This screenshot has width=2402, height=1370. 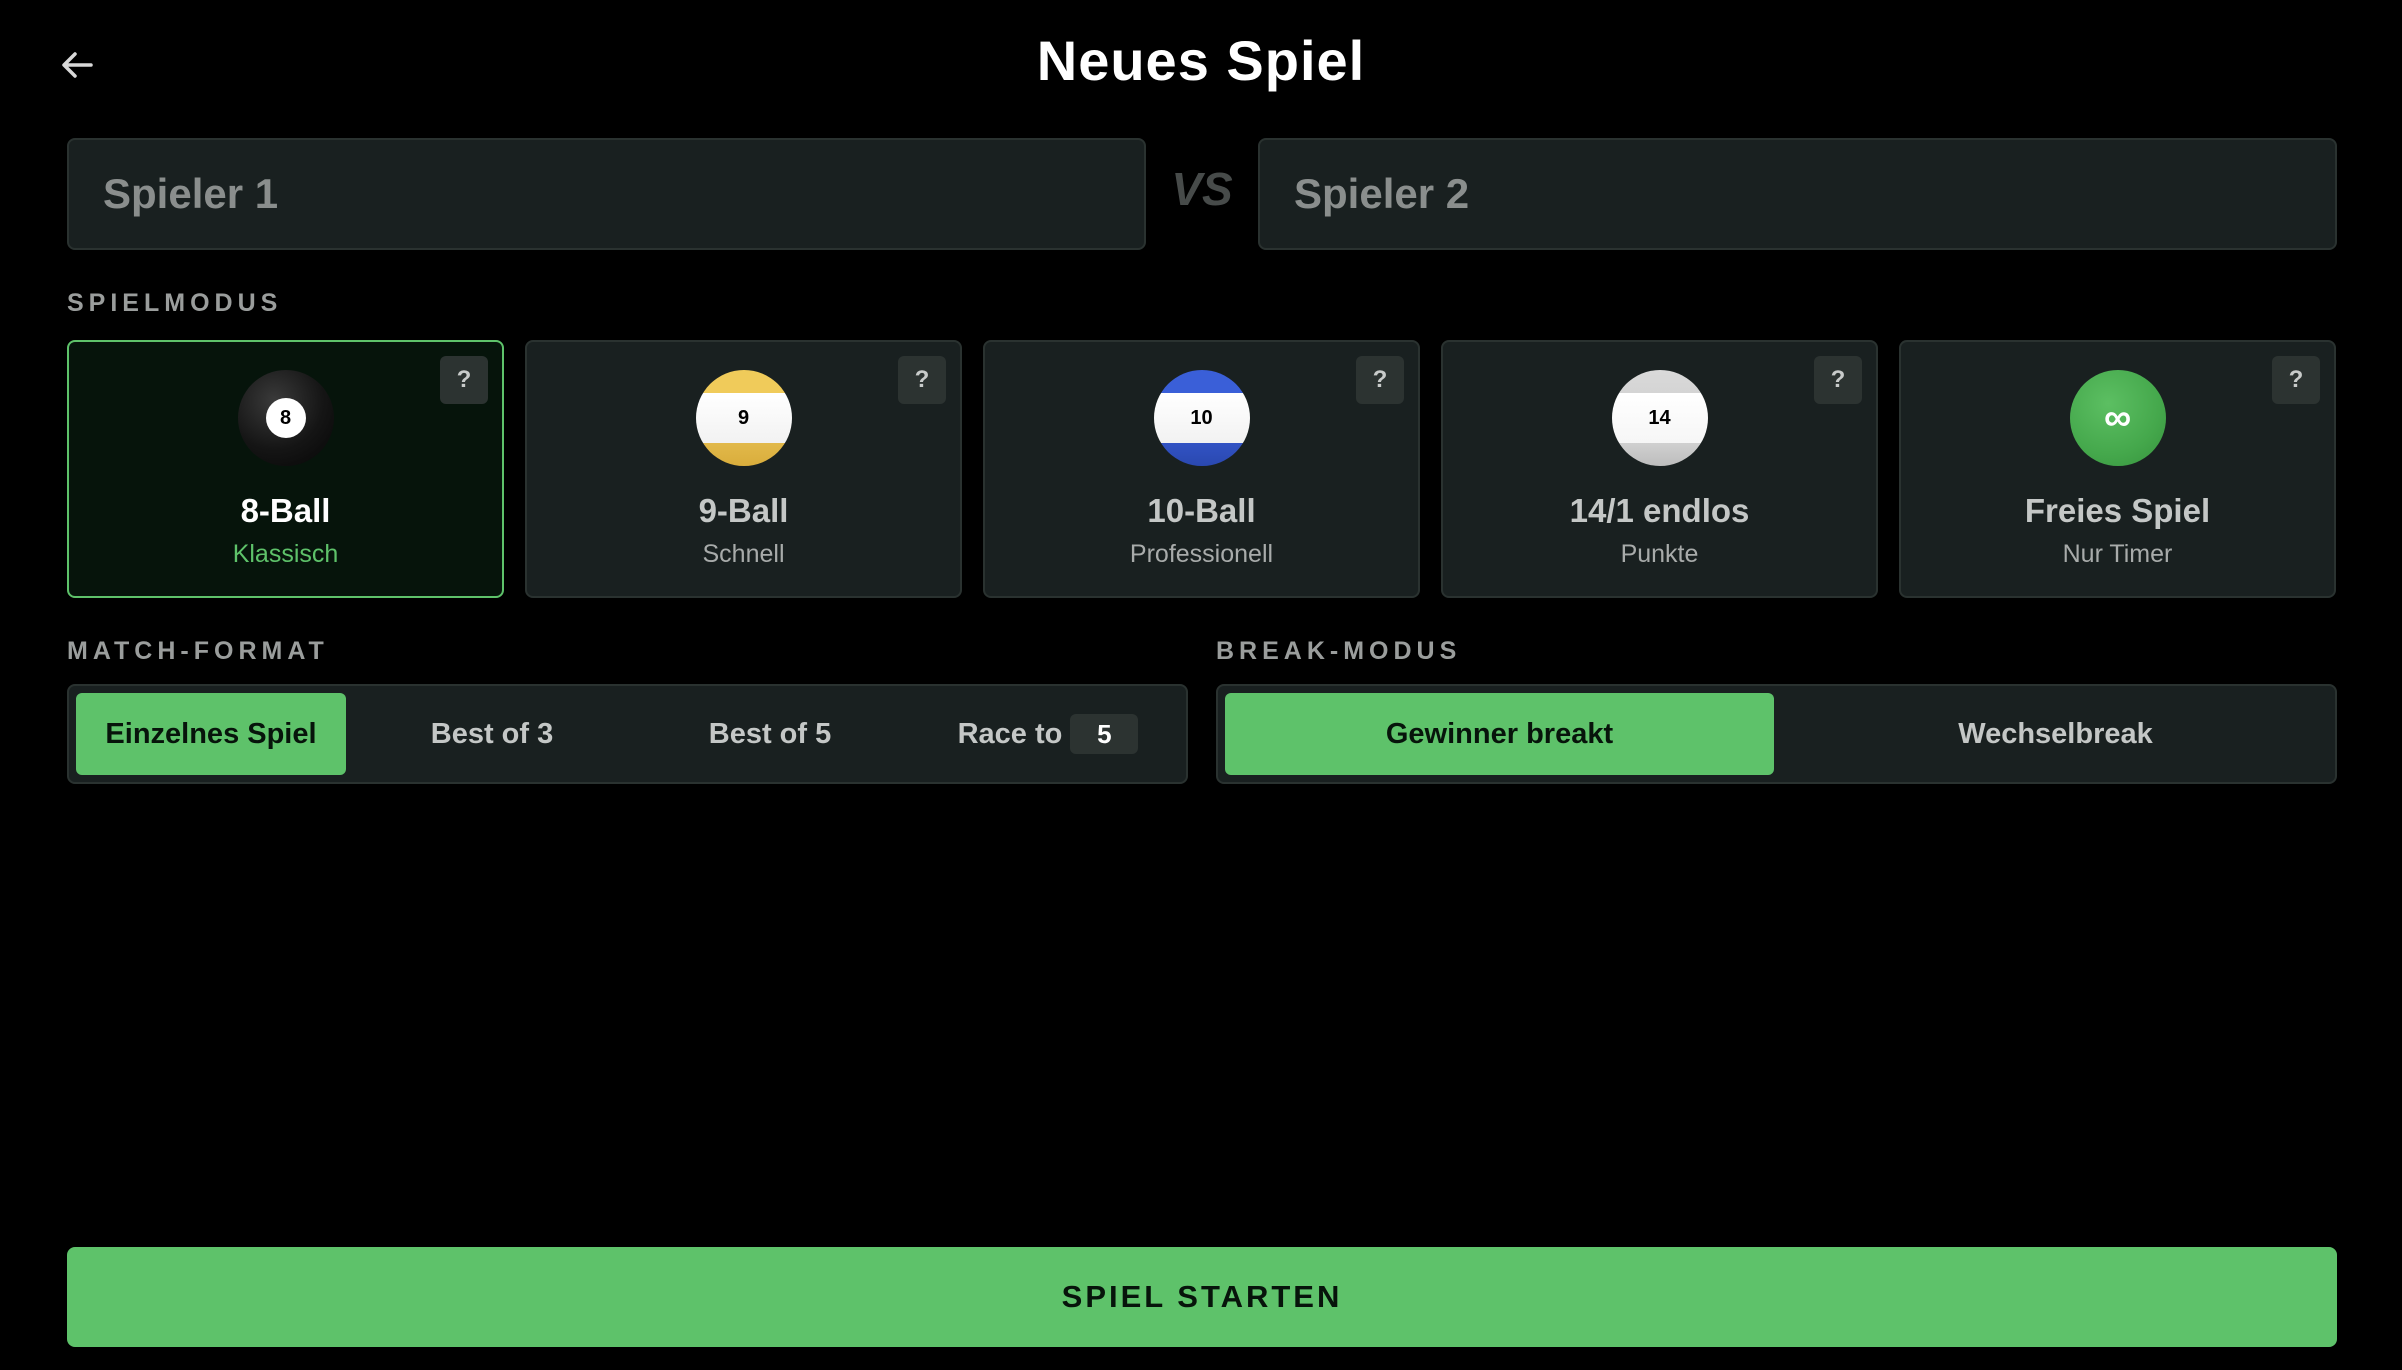 I want to click on ball-number: 8, so click(x=285, y=418).